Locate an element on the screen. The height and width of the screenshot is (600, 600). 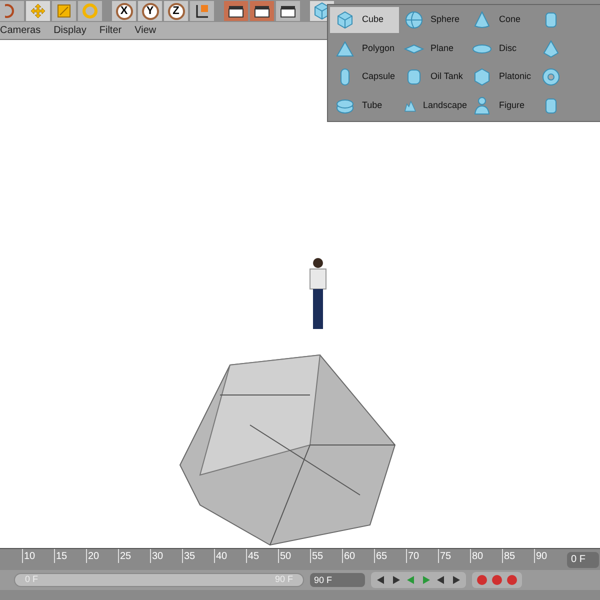
render-view-button is located at coordinates (236, 11).